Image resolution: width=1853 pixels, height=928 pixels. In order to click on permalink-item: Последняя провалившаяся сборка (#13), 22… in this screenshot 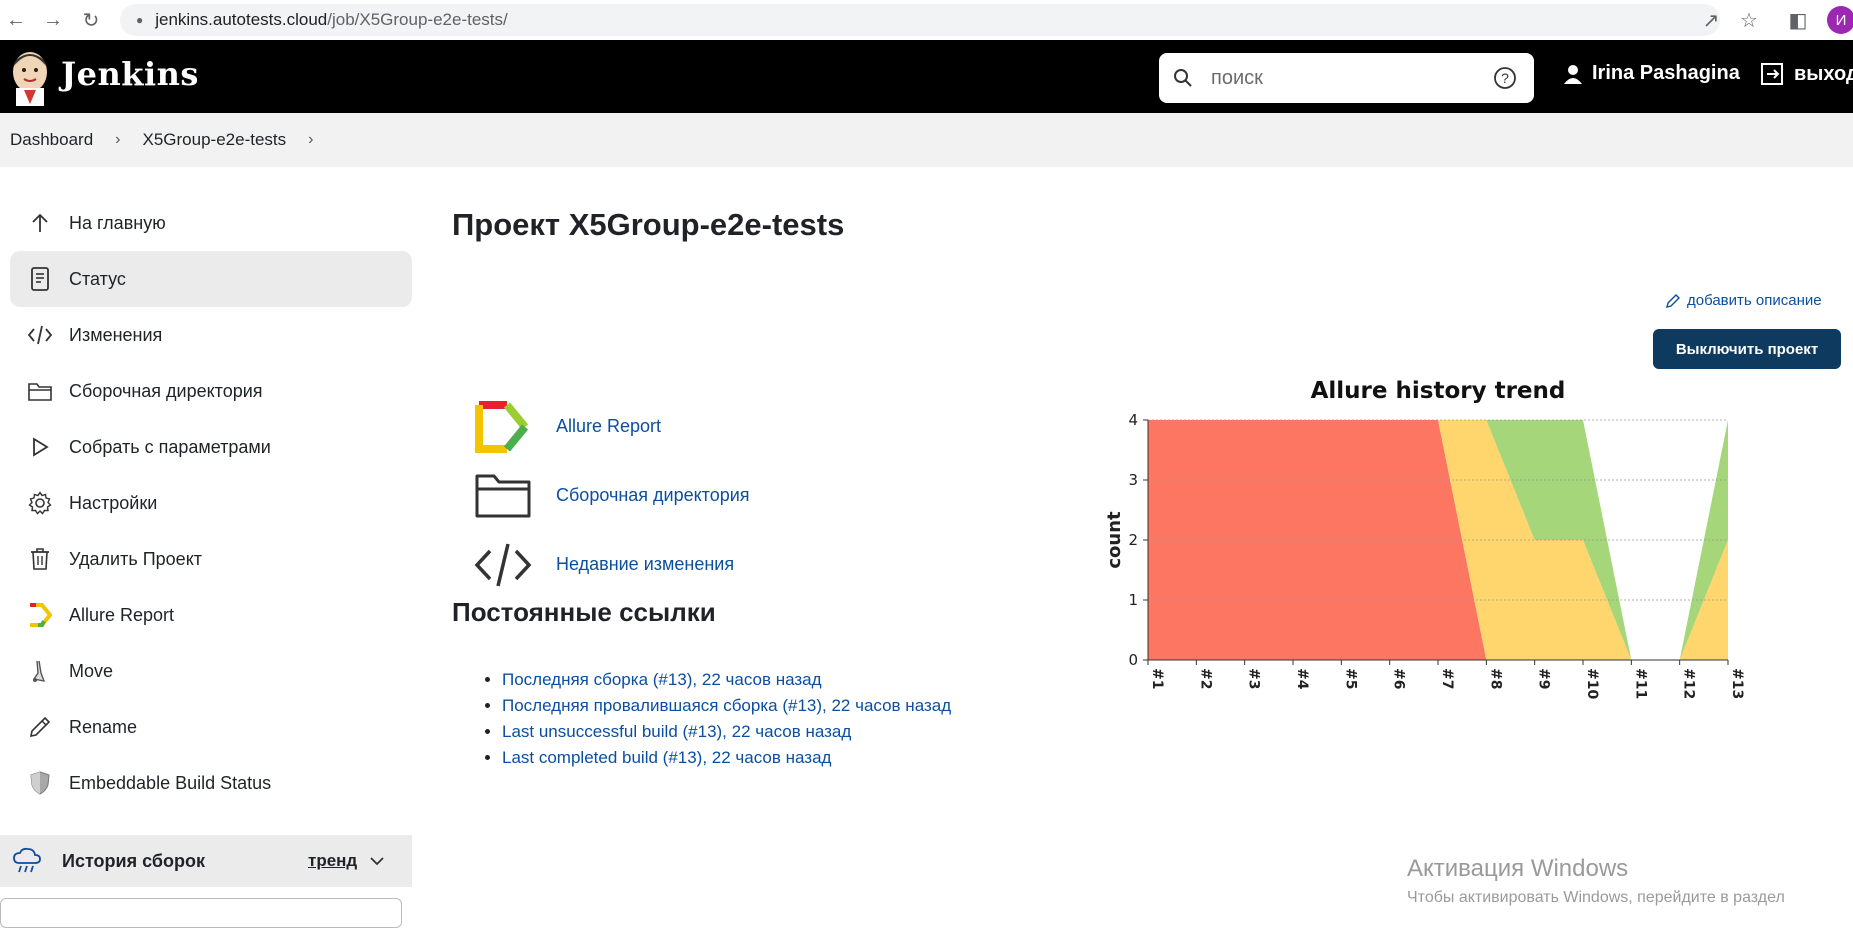, I will do `click(726, 706)`.